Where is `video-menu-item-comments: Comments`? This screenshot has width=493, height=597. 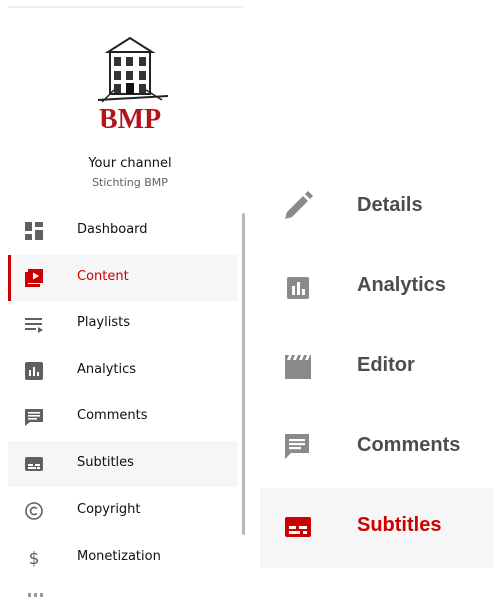
video-menu-item-comments: Comments is located at coordinates (376, 448).